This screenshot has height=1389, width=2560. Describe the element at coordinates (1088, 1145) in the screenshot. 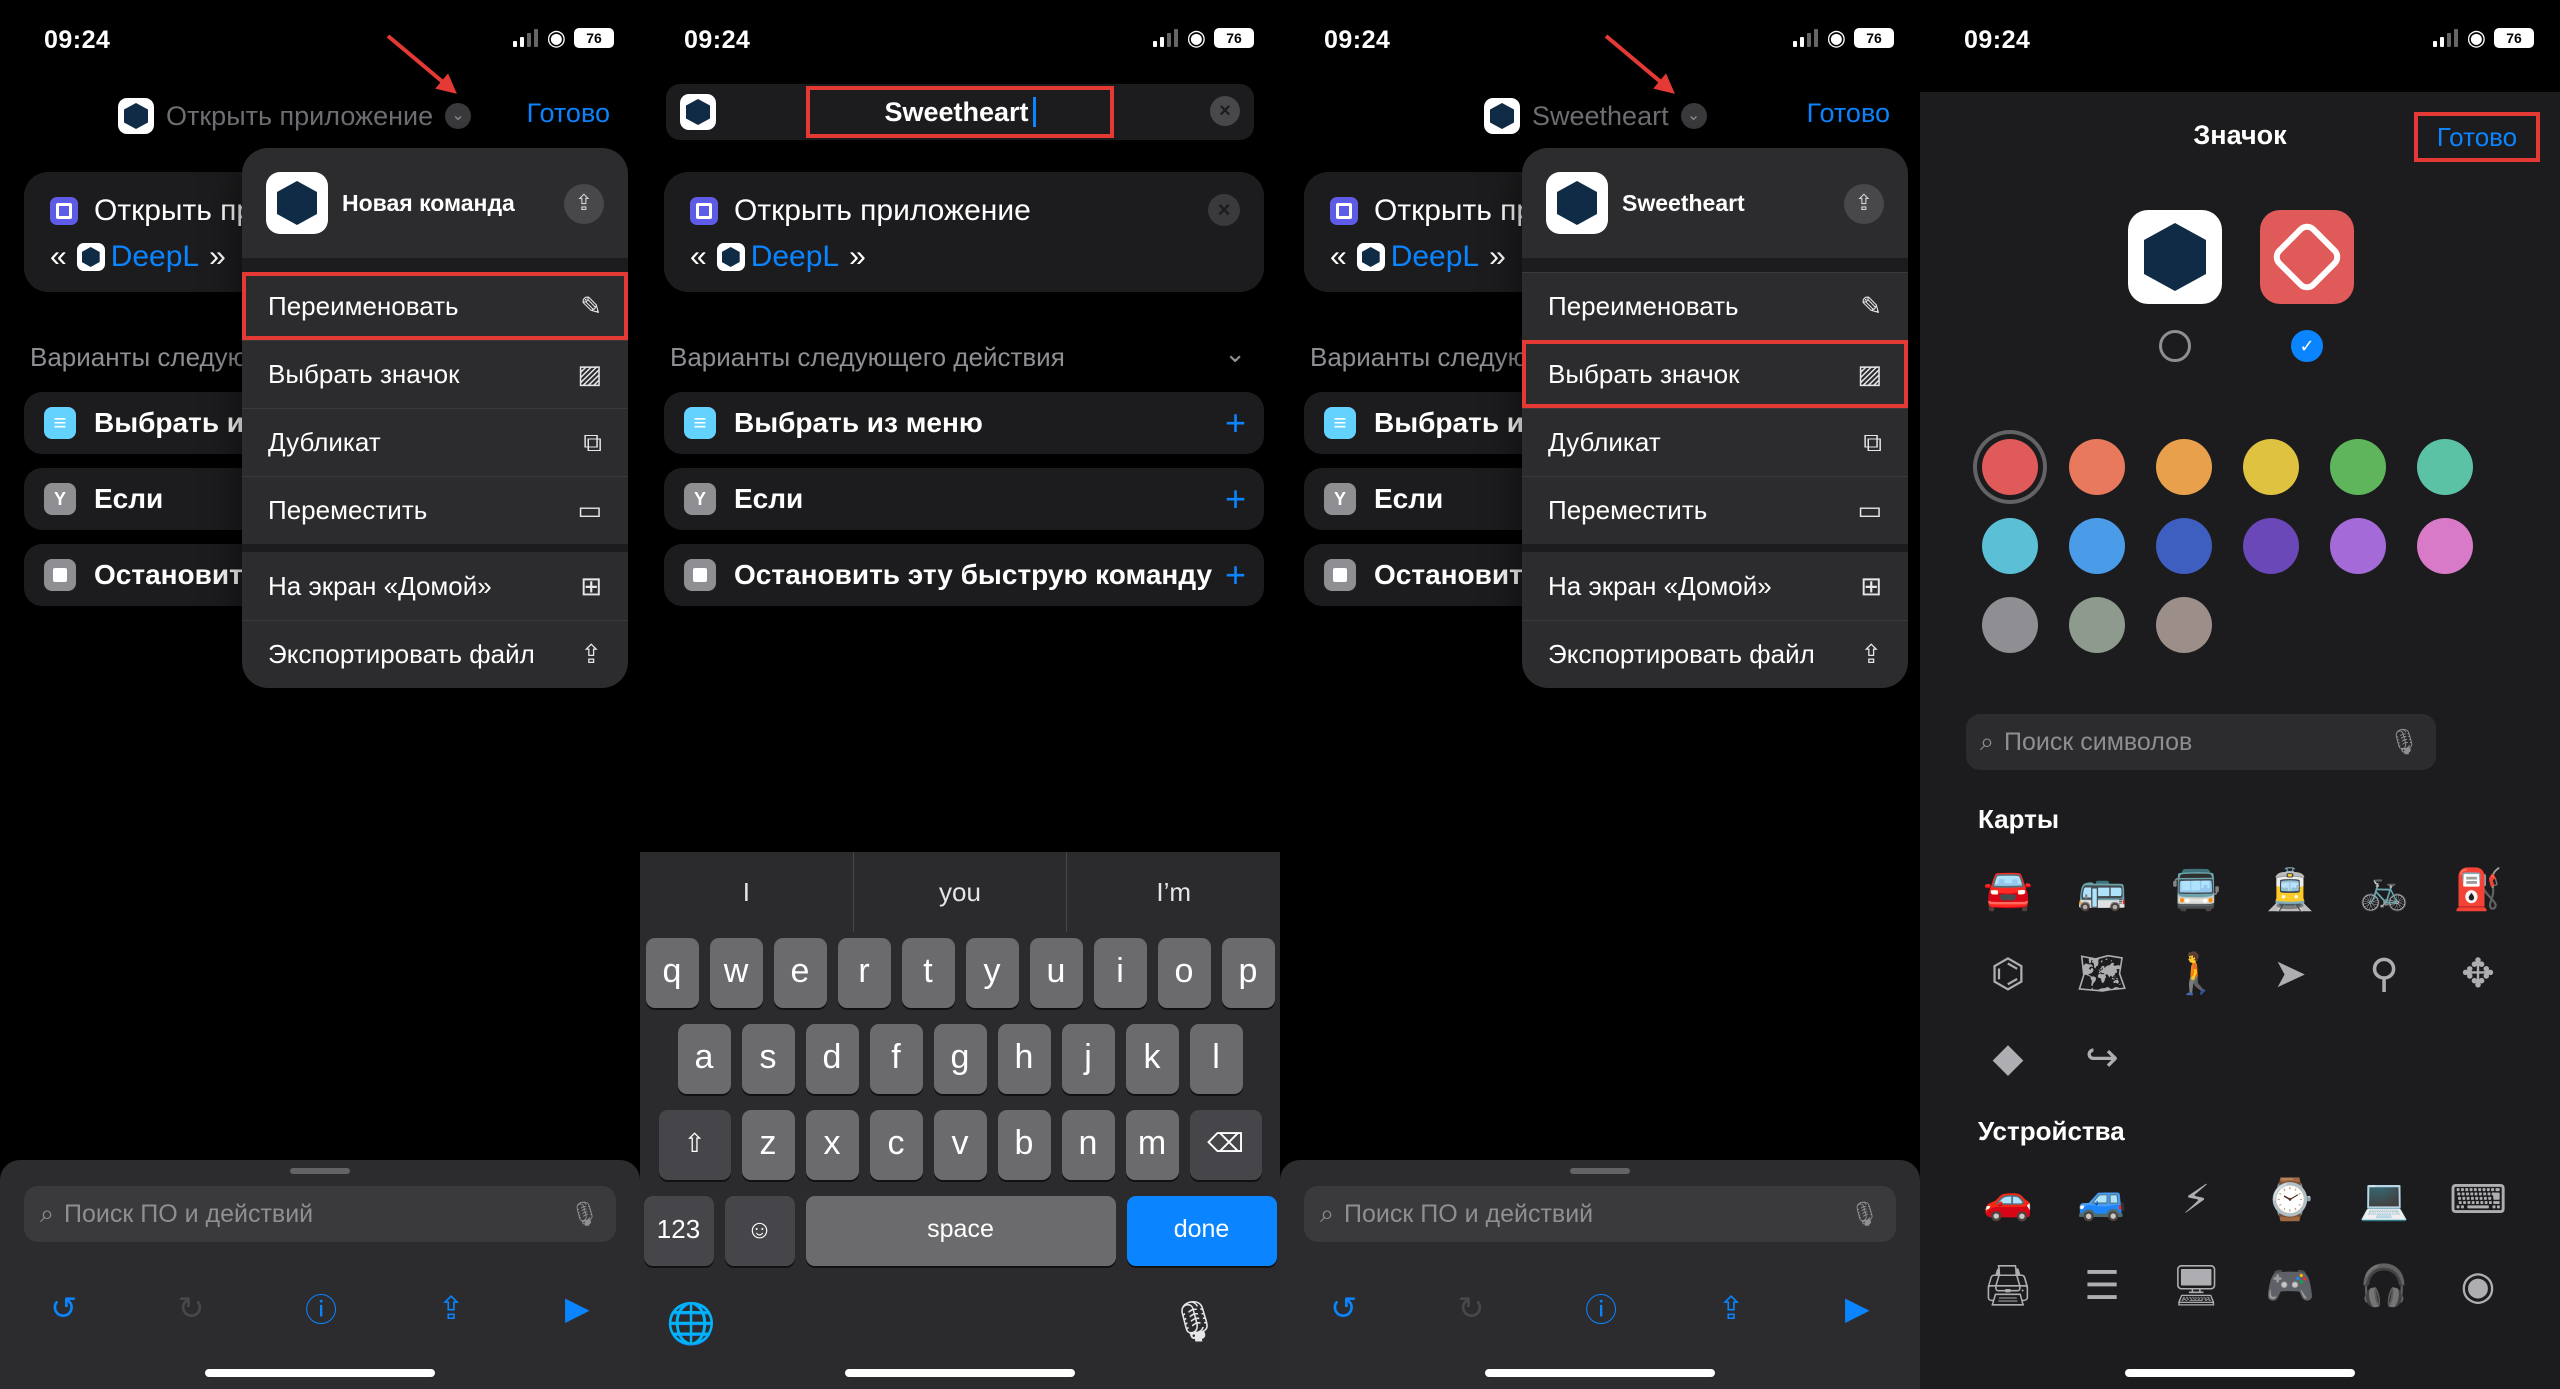

I see `key: n` at that location.